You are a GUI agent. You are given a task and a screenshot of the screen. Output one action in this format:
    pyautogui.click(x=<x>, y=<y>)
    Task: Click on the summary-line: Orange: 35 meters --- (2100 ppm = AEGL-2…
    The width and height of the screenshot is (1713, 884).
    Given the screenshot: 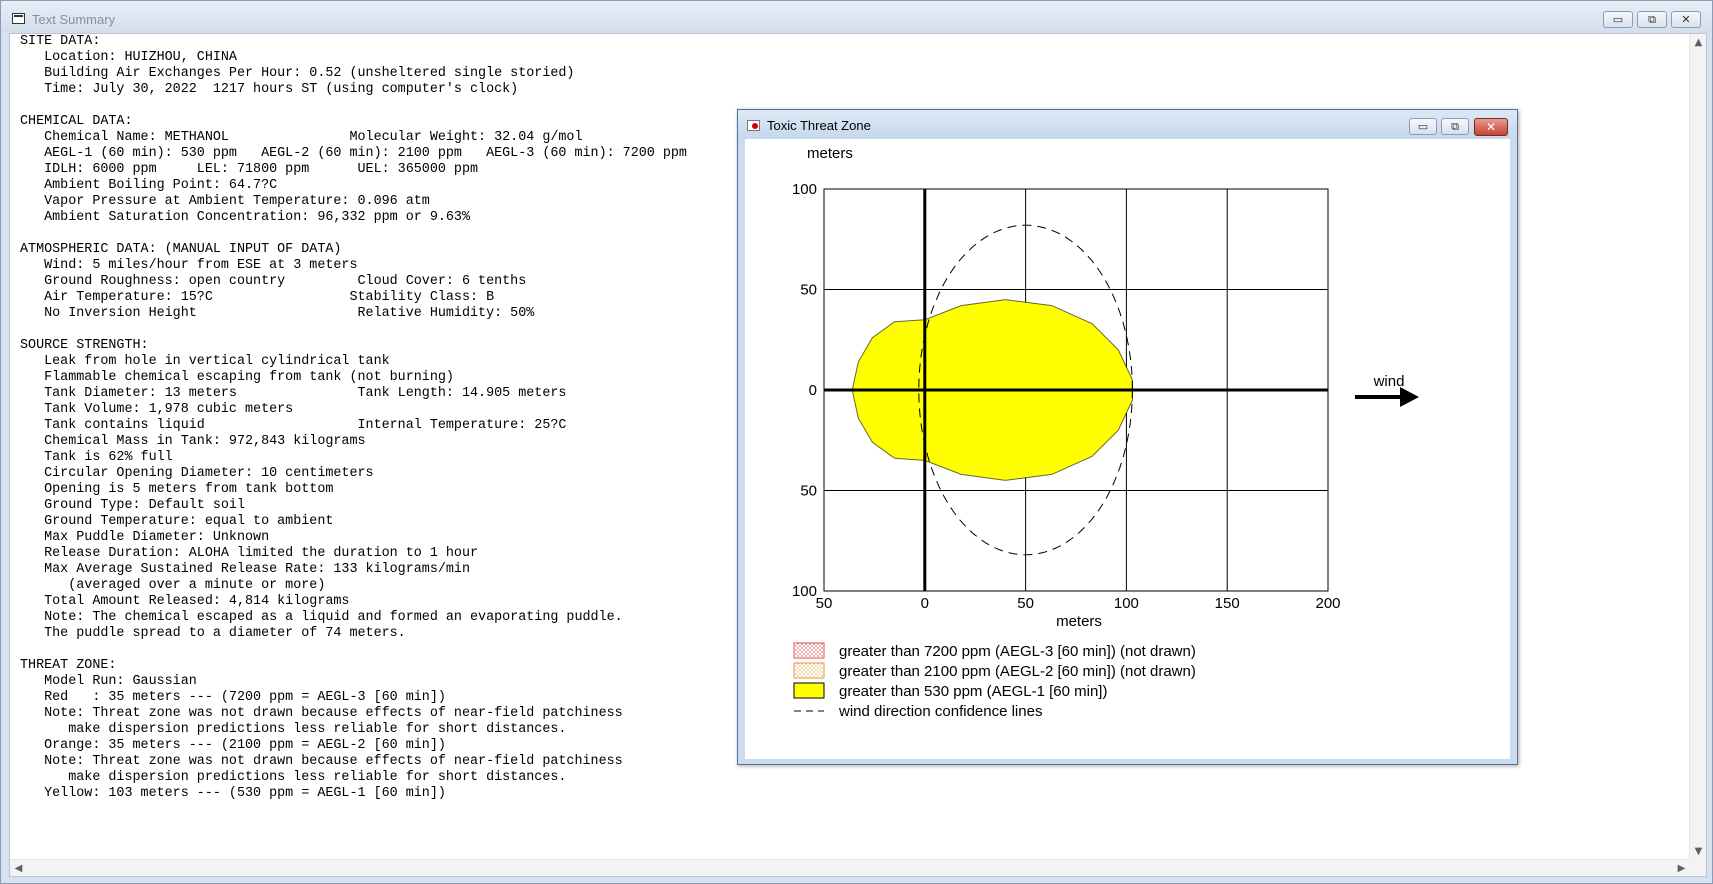 What is the action you would take?
    pyautogui.click(x=245, y=745)
    